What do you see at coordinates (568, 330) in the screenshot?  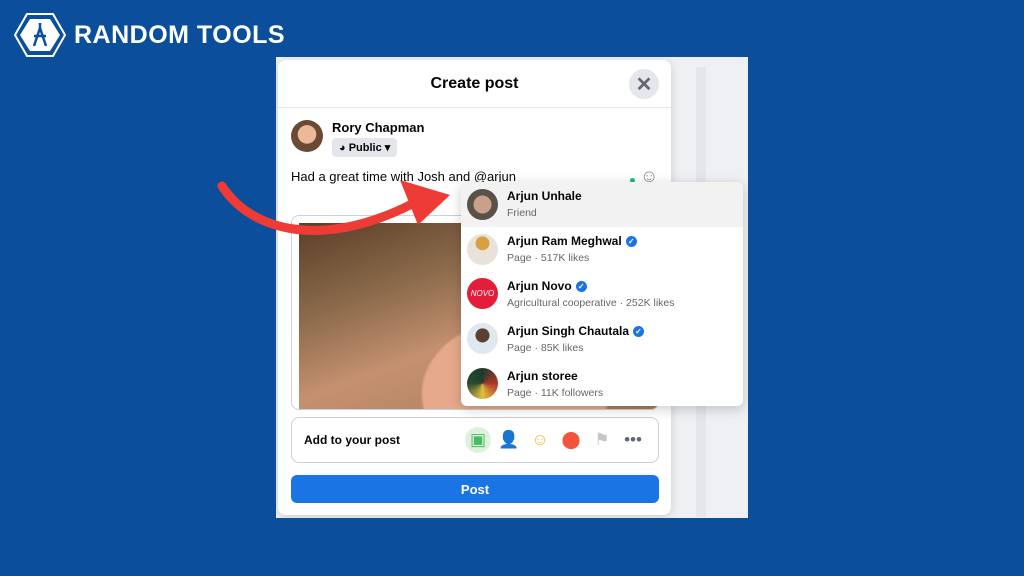 I see `mention-name: Arjun Singh Chautala` at bounding box center [568, 330].